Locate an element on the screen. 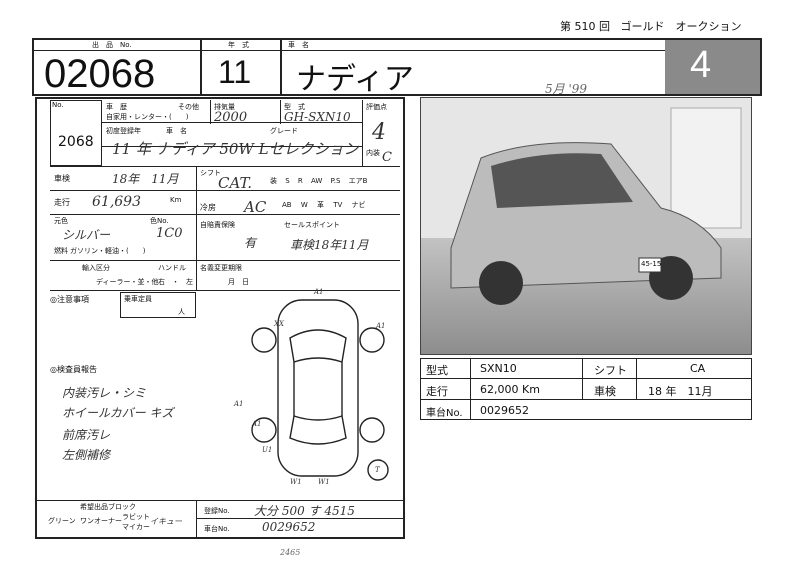 The width and height of the screenshot is (800, 566). no-label: No. is located at coordinates (58, 105).